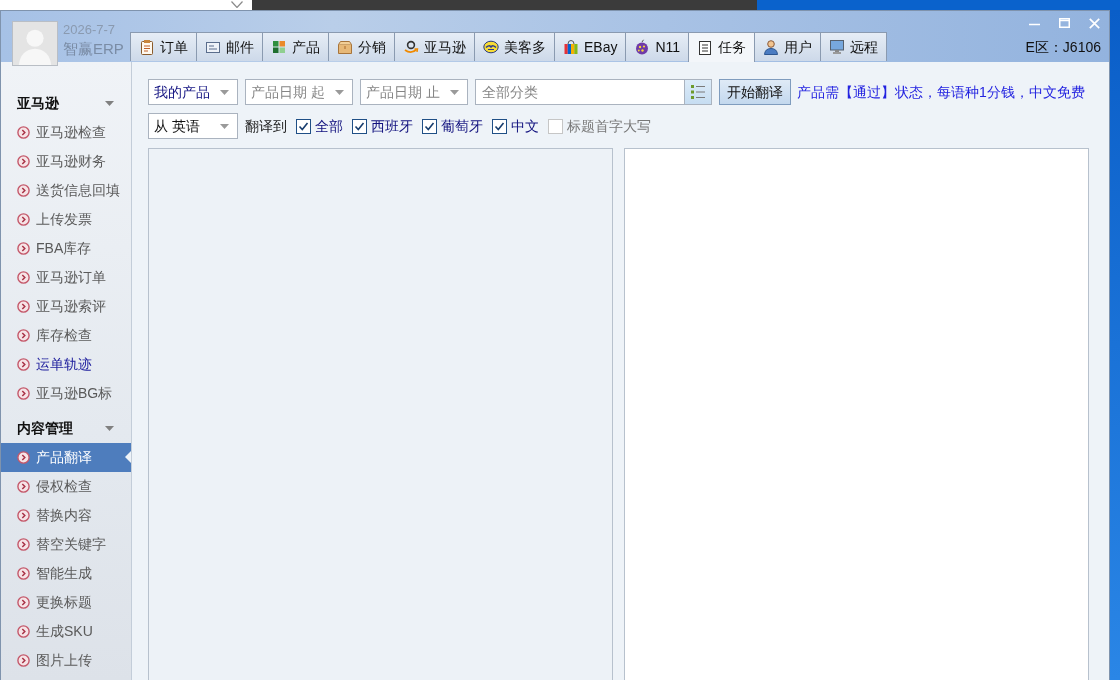  What do you see at coordinates (580, 92) in the screenshot?
I see `category-field: 全部分类` at bounding box center [580, 92].